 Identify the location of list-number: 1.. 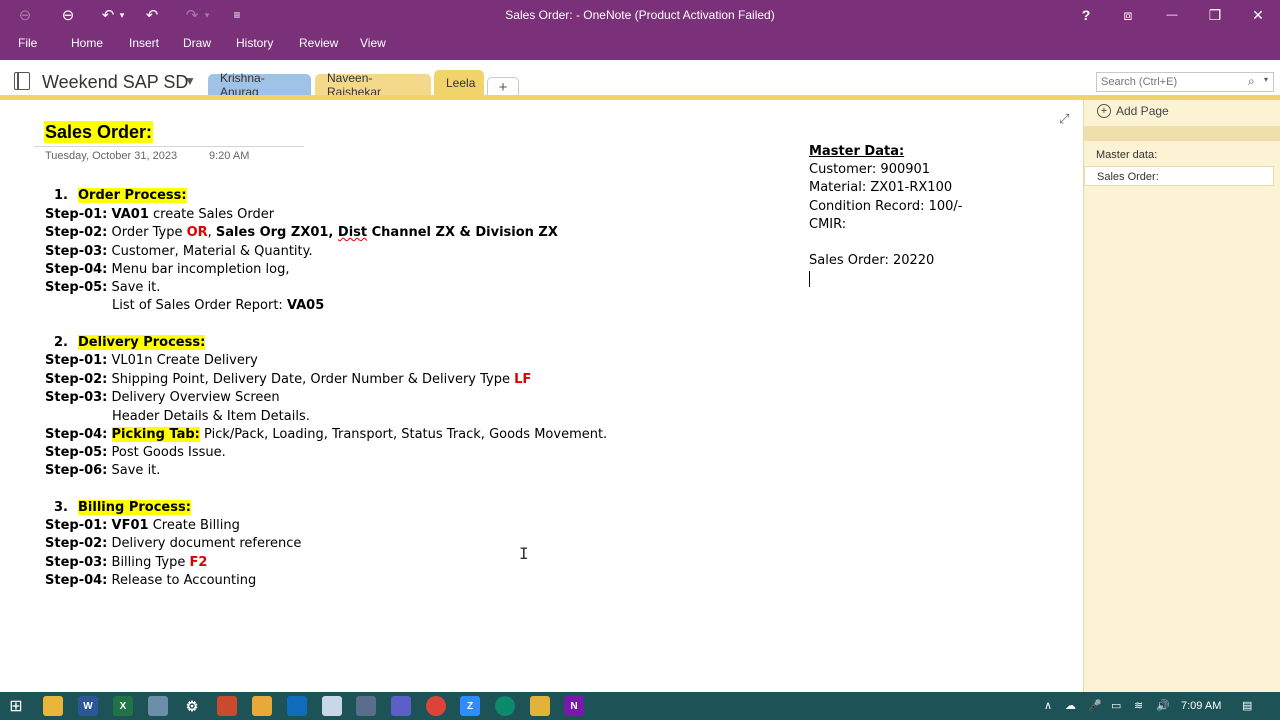
(61, 195).